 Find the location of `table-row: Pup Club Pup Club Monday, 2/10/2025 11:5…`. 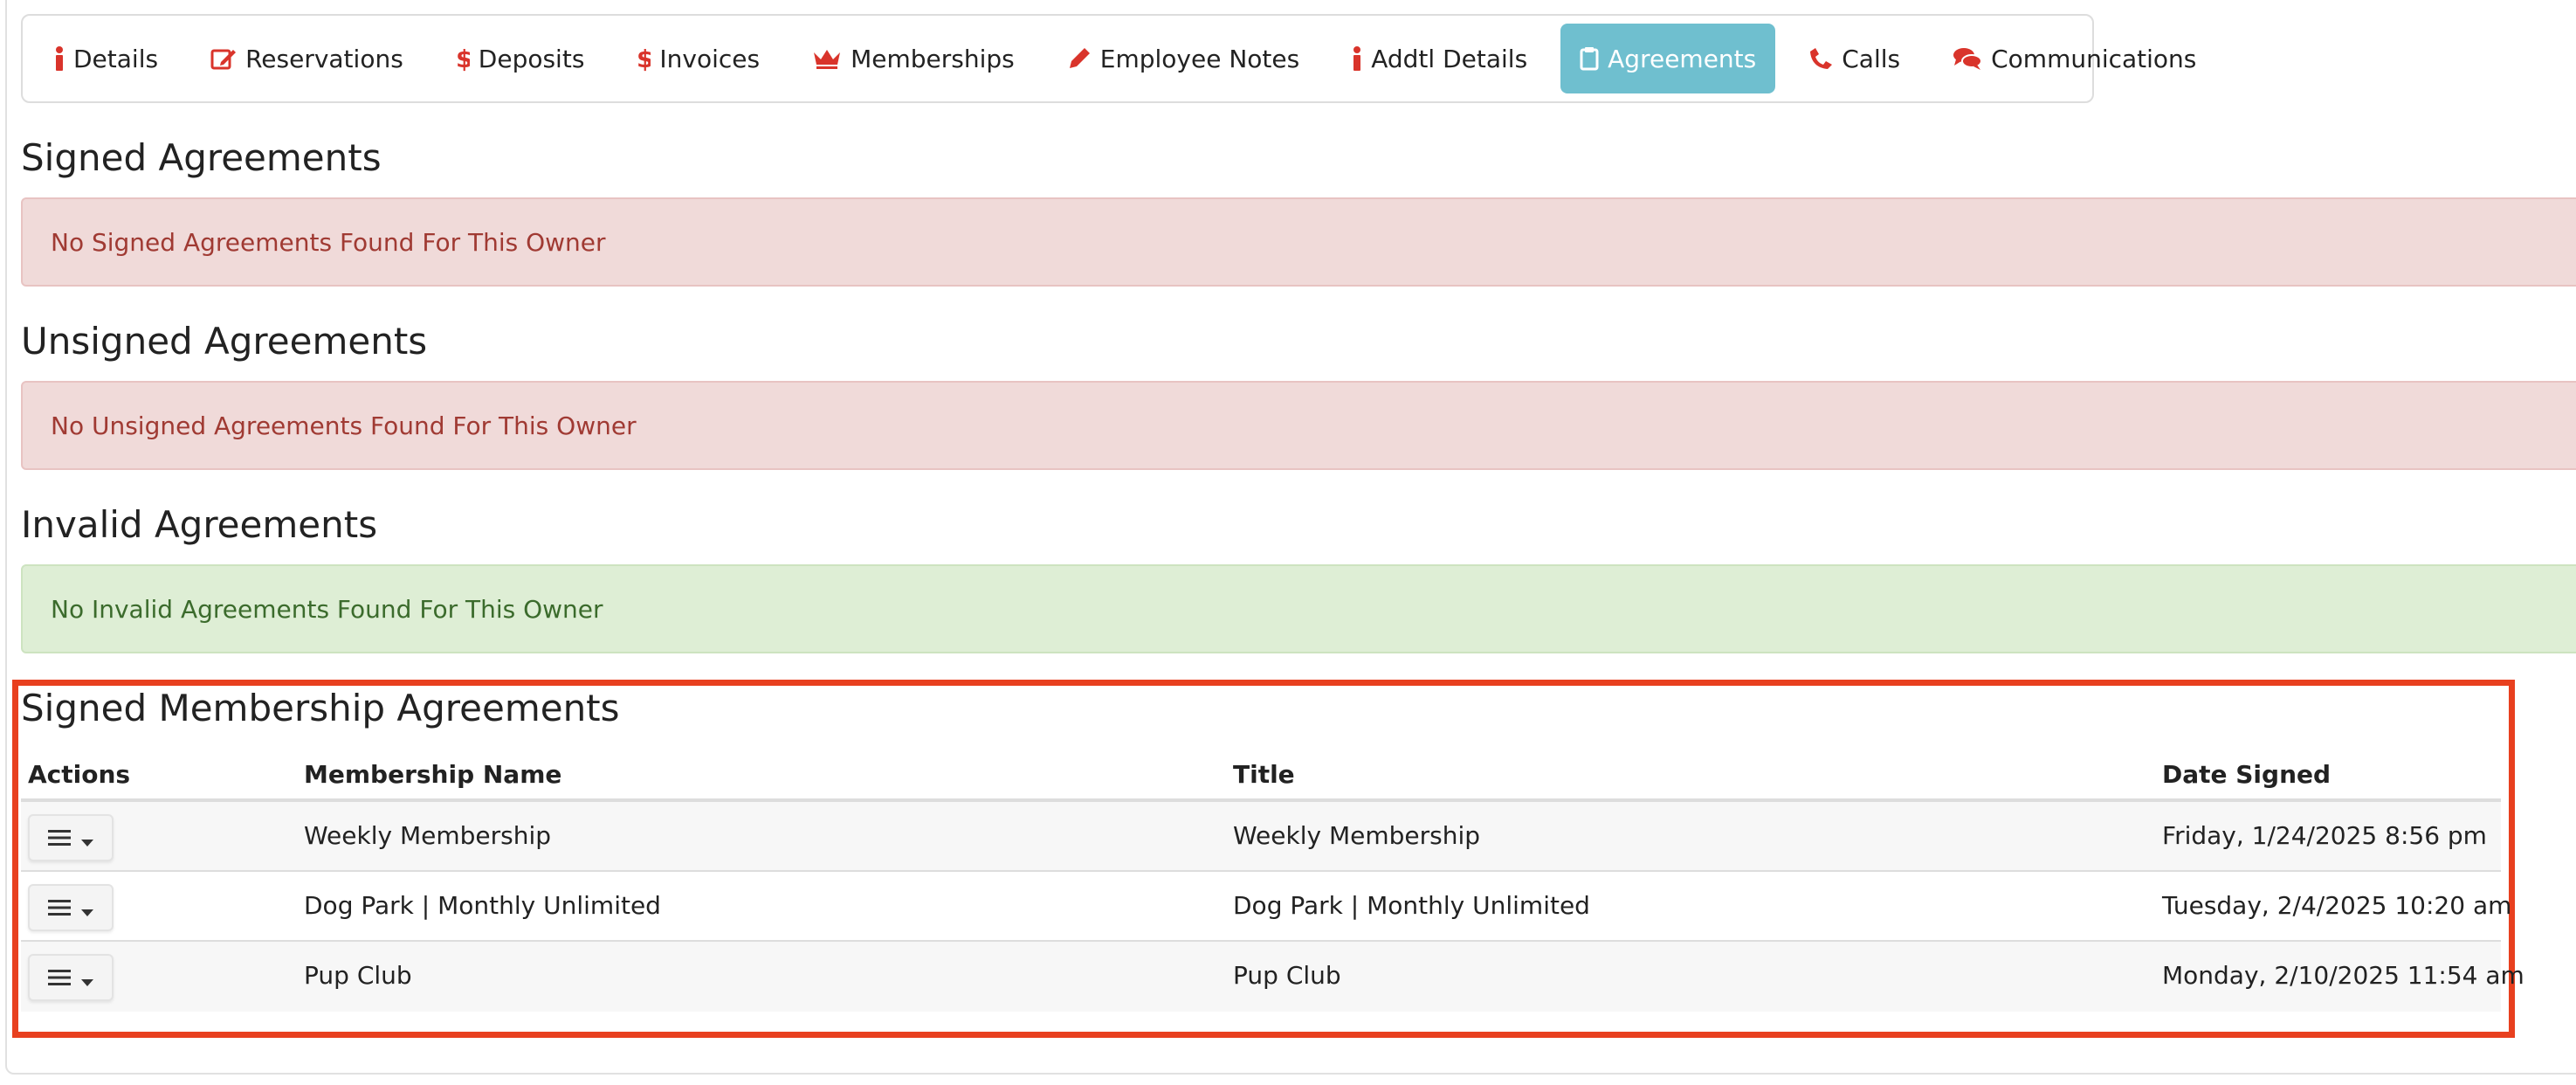

table-row: Pup Club Pup Club Monday, 2/10/2025 11:5… is located at coordinates (1272, 977).